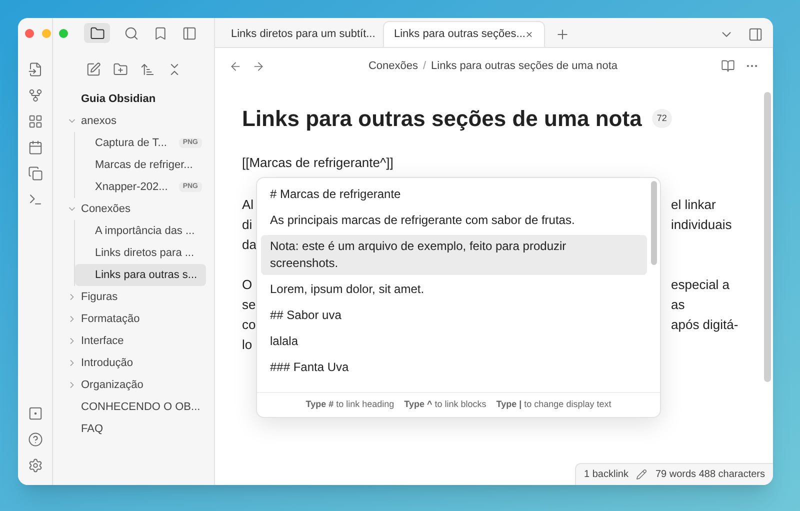 The image size is (800, 511). What do you see at coordinates (318, 163) in the screenshot?
I see `link-text: [[Marcas de refrigerante^]]` at bounding box center [318, 163].